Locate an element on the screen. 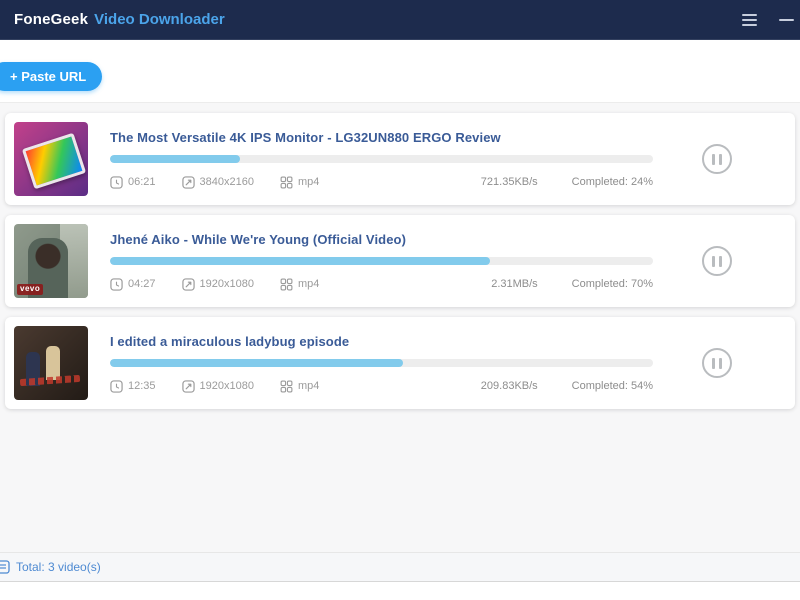 This screenshot has height=600, width=800. total-list-icon is located at coordinates (5, 567).